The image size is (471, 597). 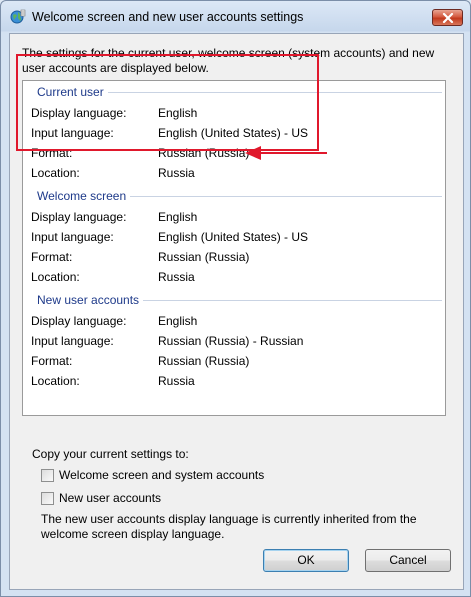 I want to click on welcome-display-language-label: Display language:, so click(x=79, y=217).